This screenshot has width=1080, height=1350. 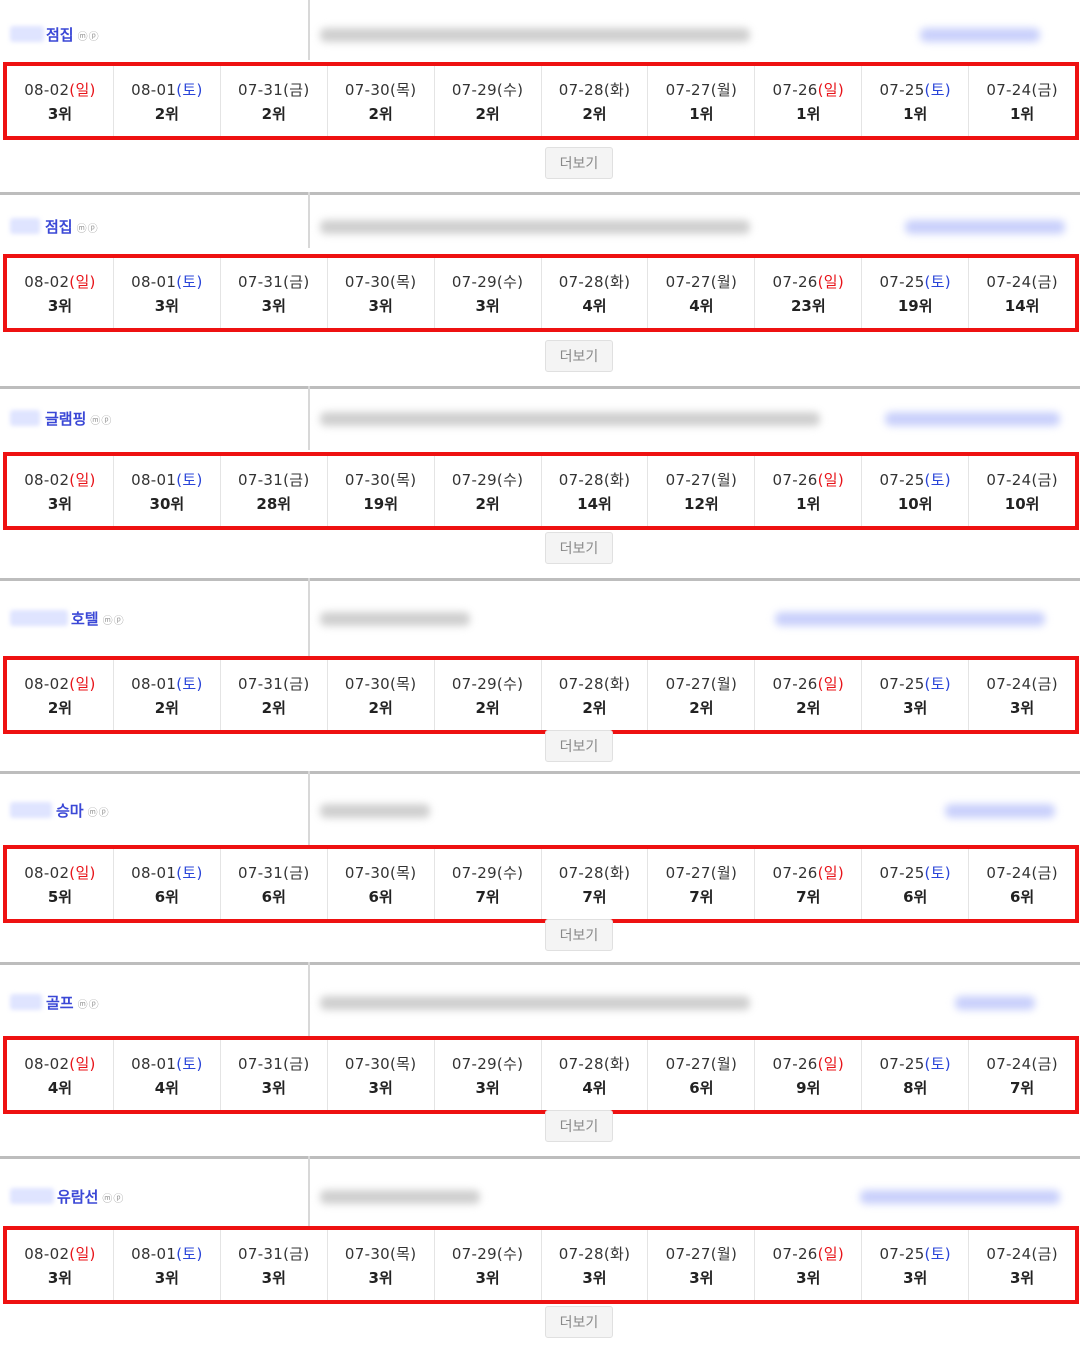 I want to click on date-weekday: (목), so click(x=403, y=873).